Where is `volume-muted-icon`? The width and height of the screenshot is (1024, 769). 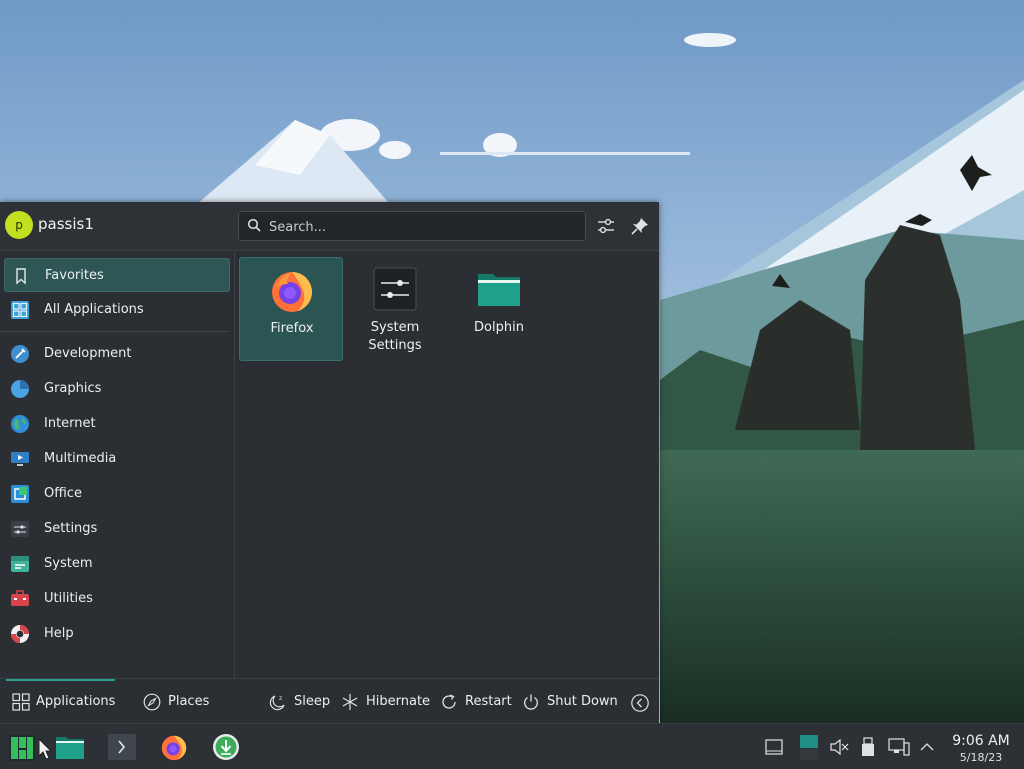 volume-muted-icon is located at coordinates (839, 747).